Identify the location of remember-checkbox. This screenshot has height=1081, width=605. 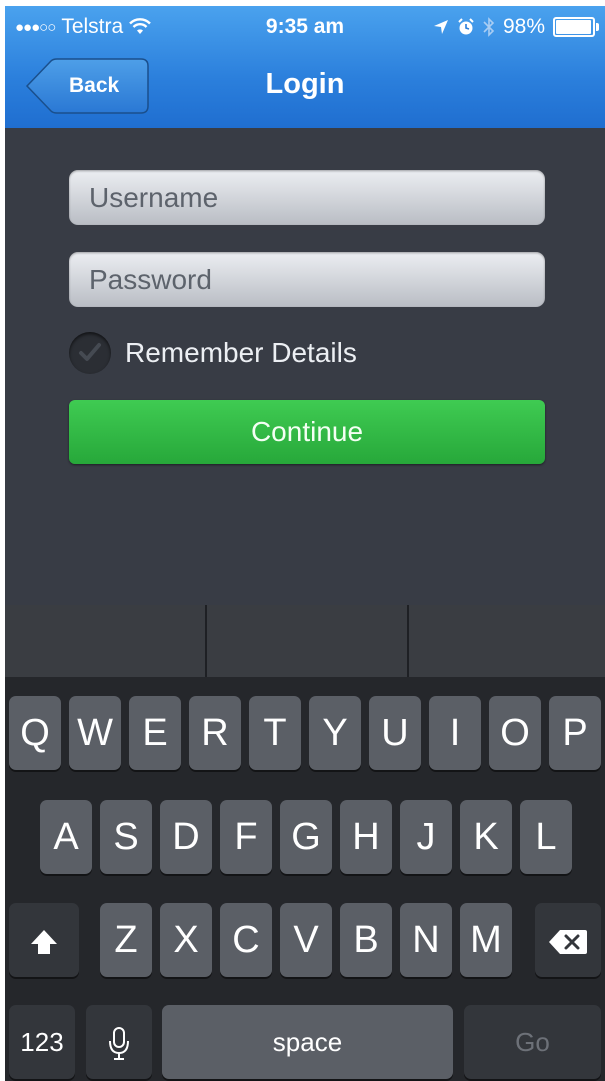
(90, 353).